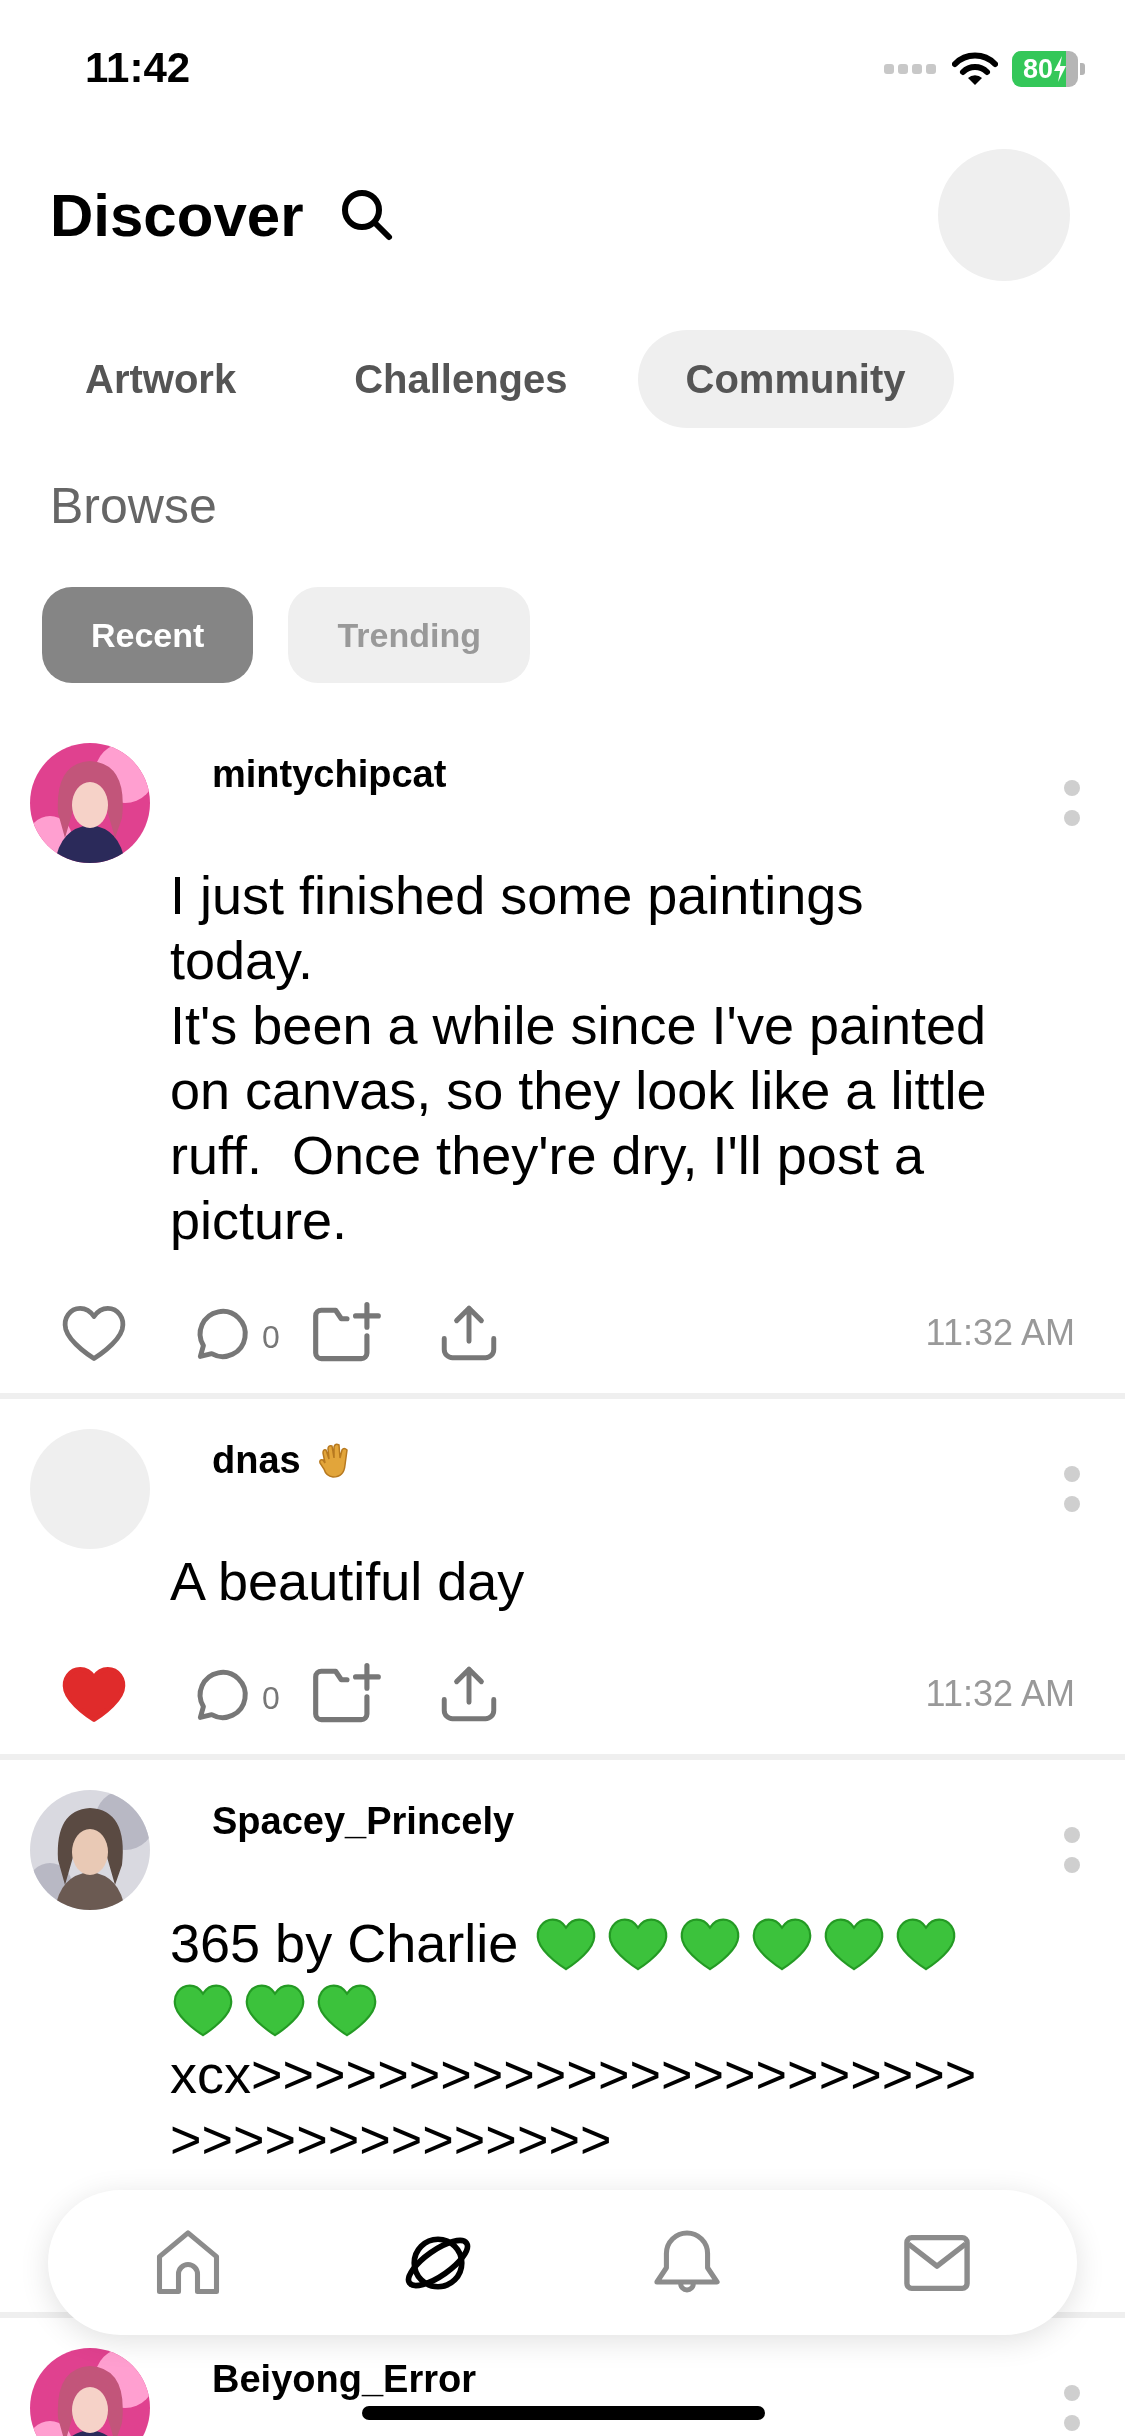  I want to click on page-title: Discover, so click(177, 215).